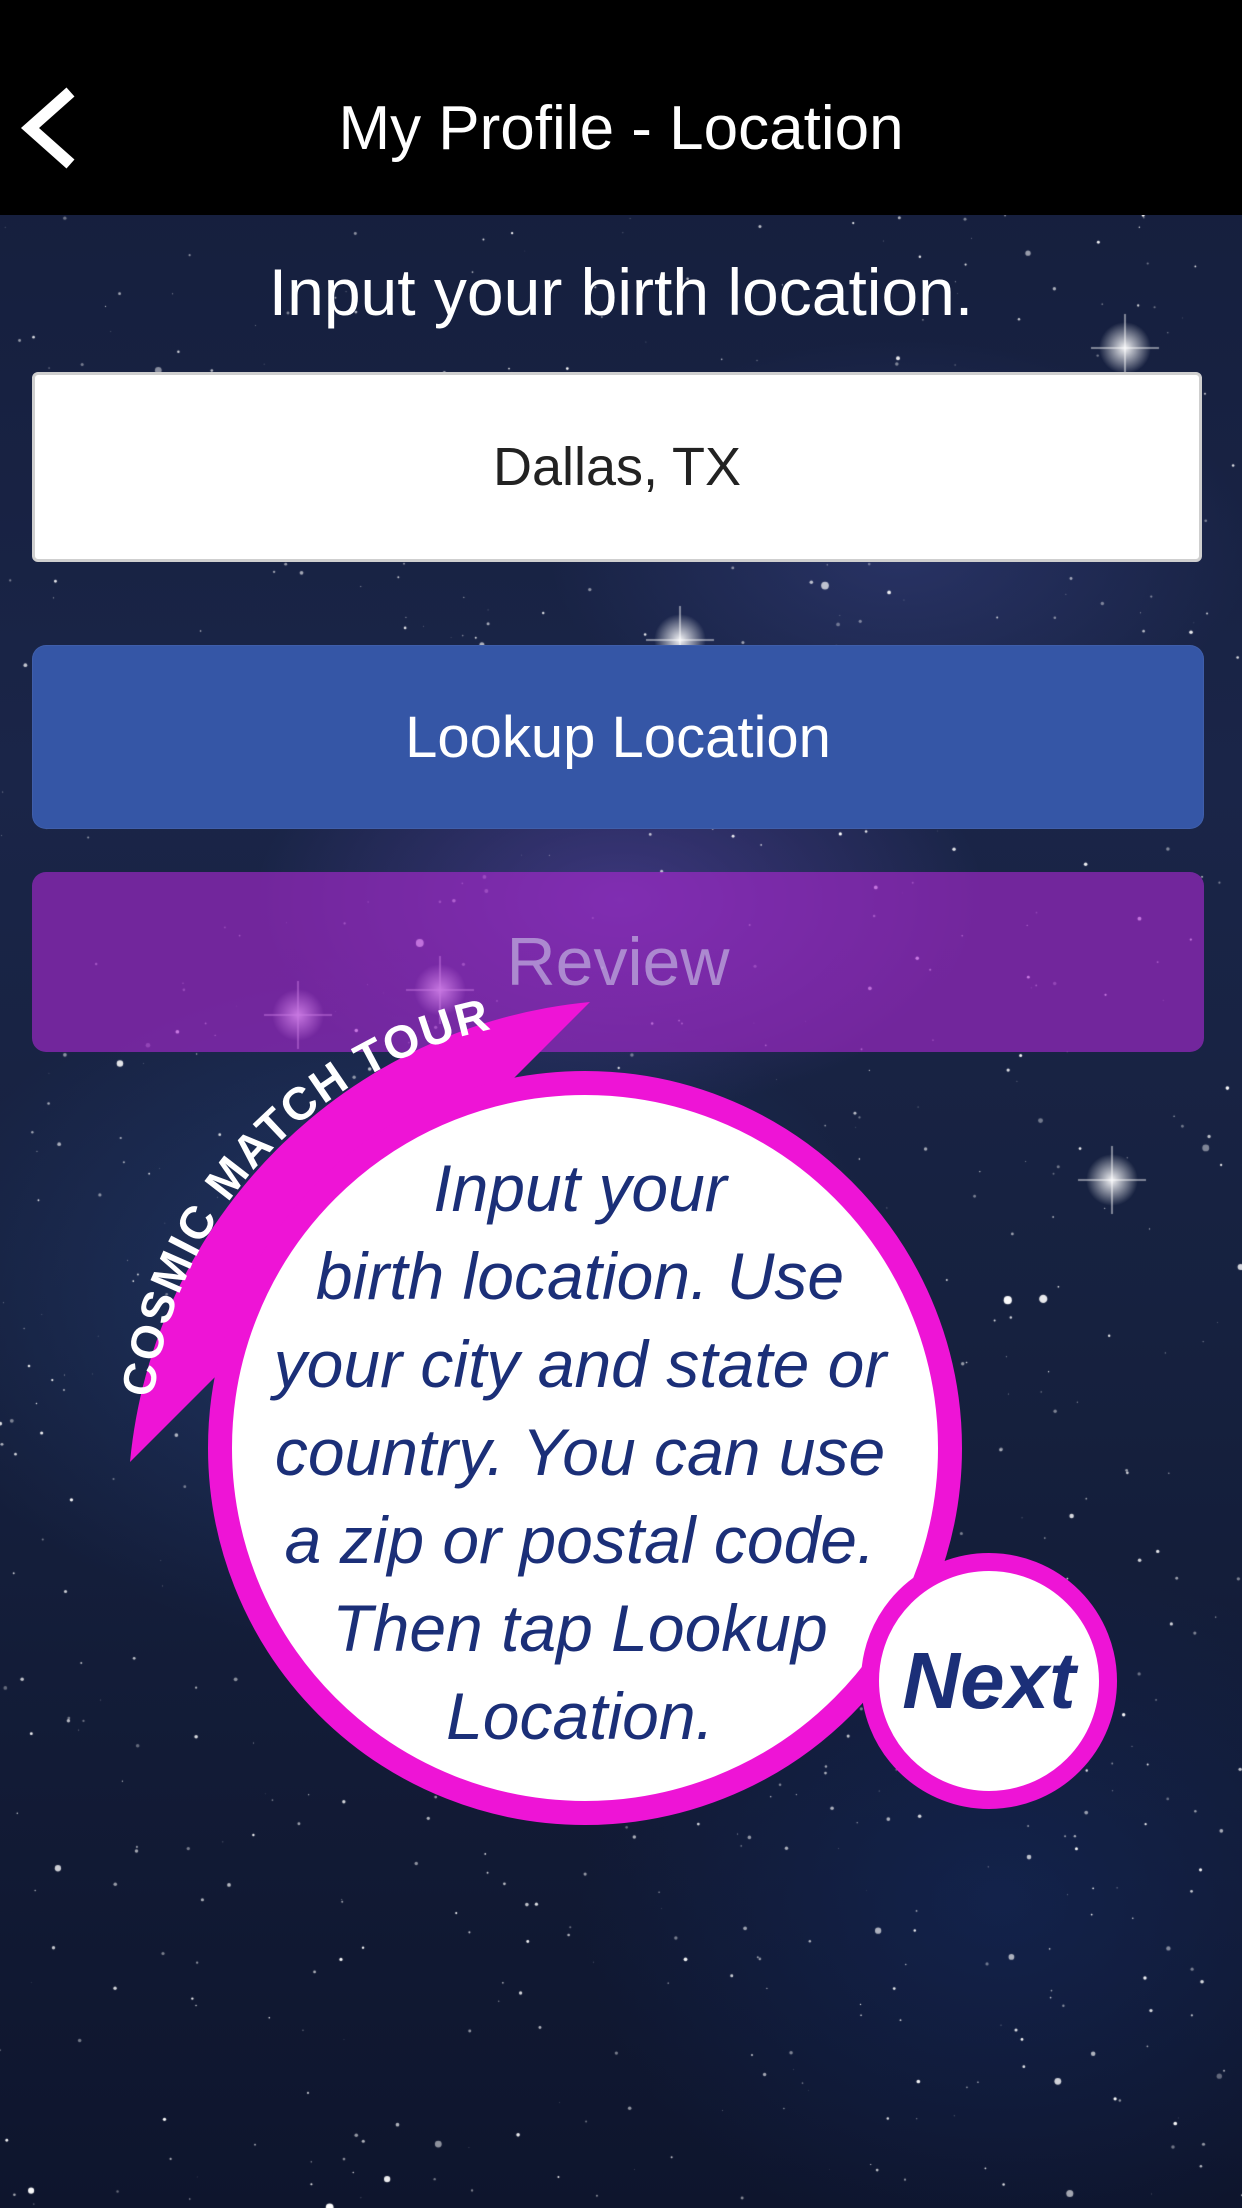 The image size is (1242, 2208). I want to click on tour-next-button: Next, so click(989, 1681).